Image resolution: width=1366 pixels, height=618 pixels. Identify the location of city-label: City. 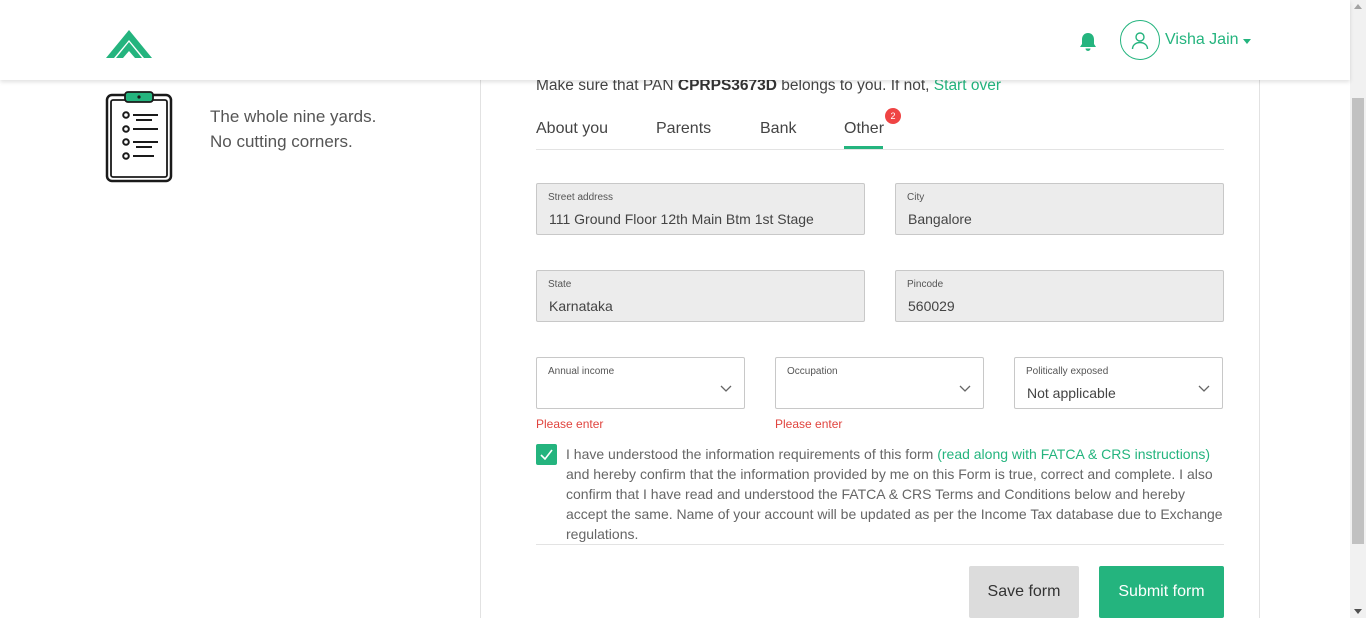
(916, 197).